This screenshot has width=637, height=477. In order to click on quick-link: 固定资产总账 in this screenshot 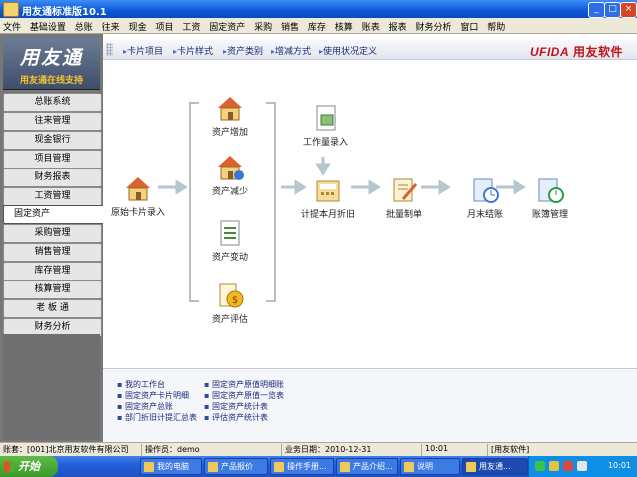, I will do `click(145, 406)`.